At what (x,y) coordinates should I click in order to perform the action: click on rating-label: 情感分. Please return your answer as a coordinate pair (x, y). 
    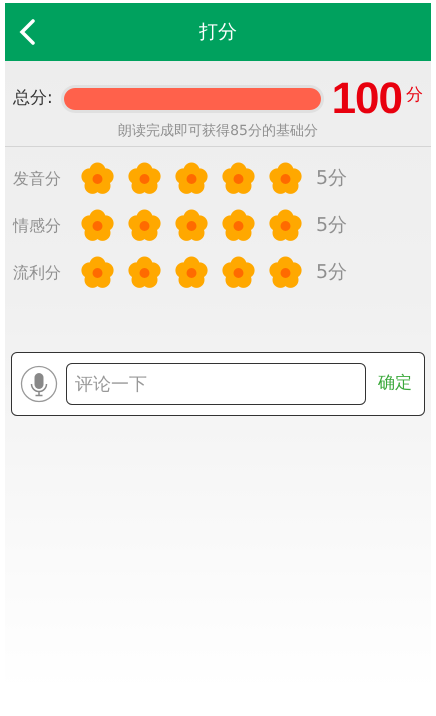
    Looking at the image, I should click on (37, 225).